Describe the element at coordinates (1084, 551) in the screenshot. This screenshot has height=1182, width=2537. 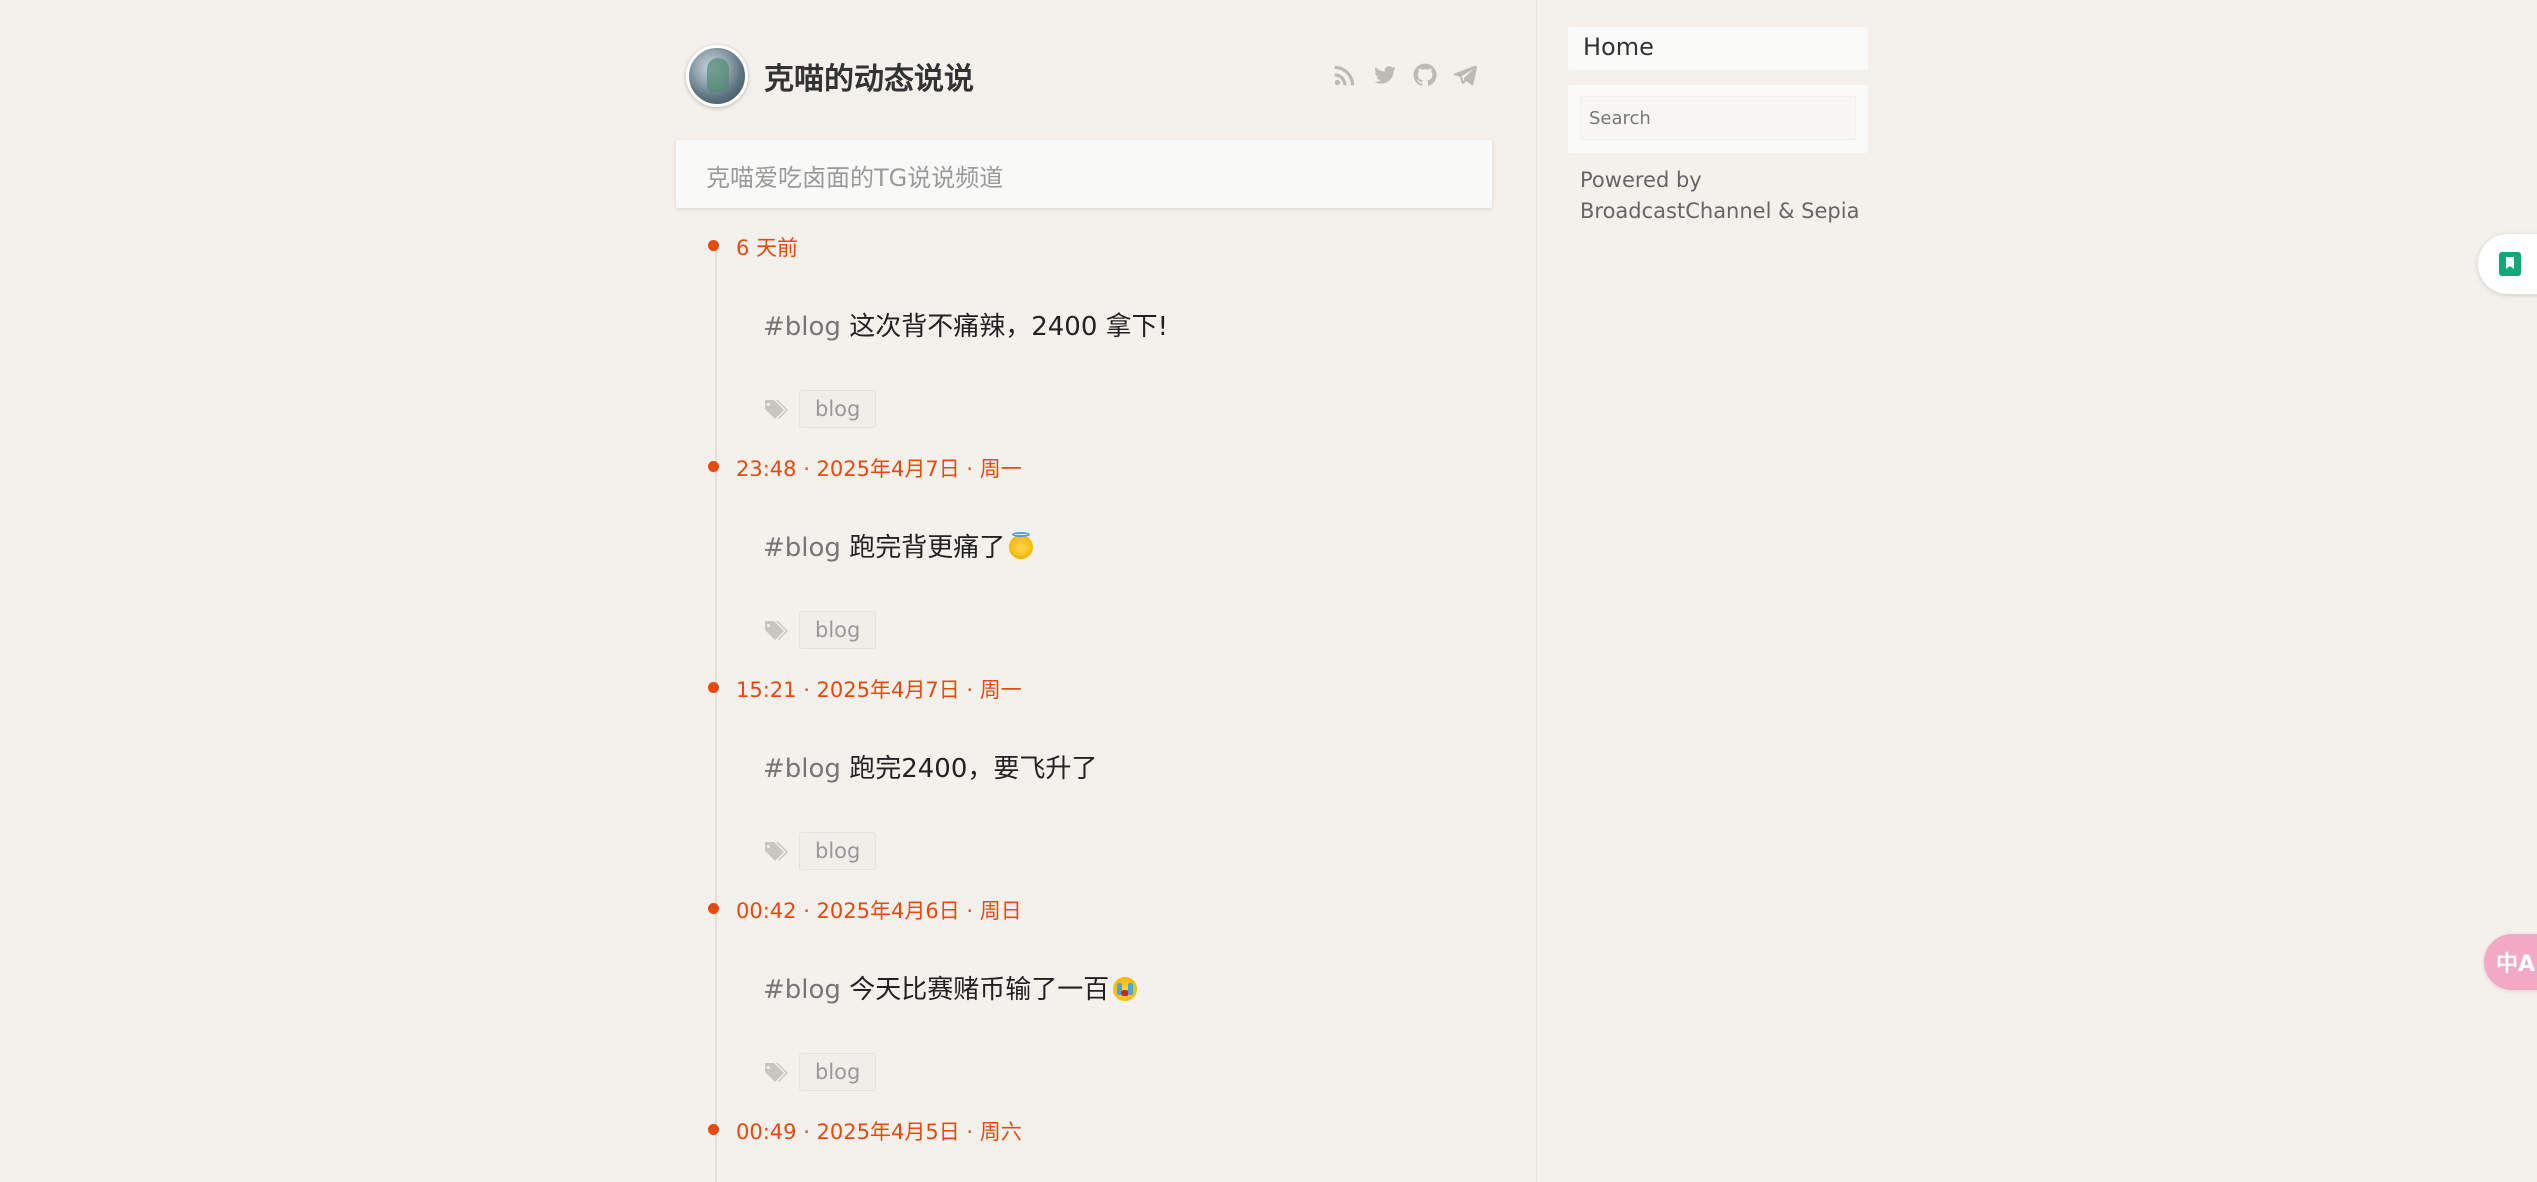
I see `post-item: 23:48 · 2025年4月7日 · 周一 #blog 跑完背更痛了 blog` at that location.